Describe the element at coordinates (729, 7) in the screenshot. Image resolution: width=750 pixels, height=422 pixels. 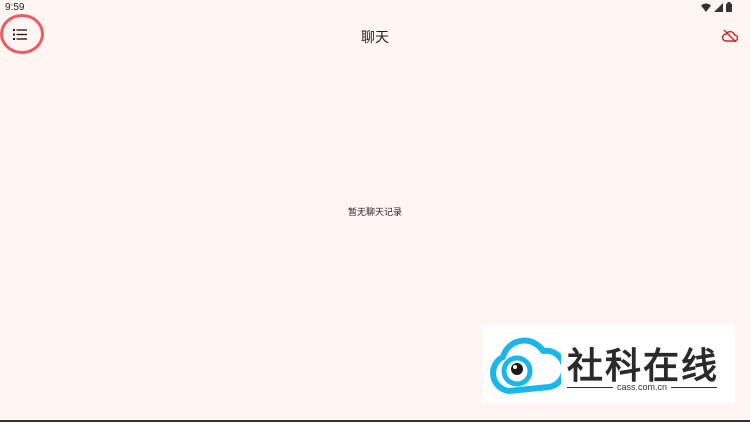
I see `battery-icon` at that location.